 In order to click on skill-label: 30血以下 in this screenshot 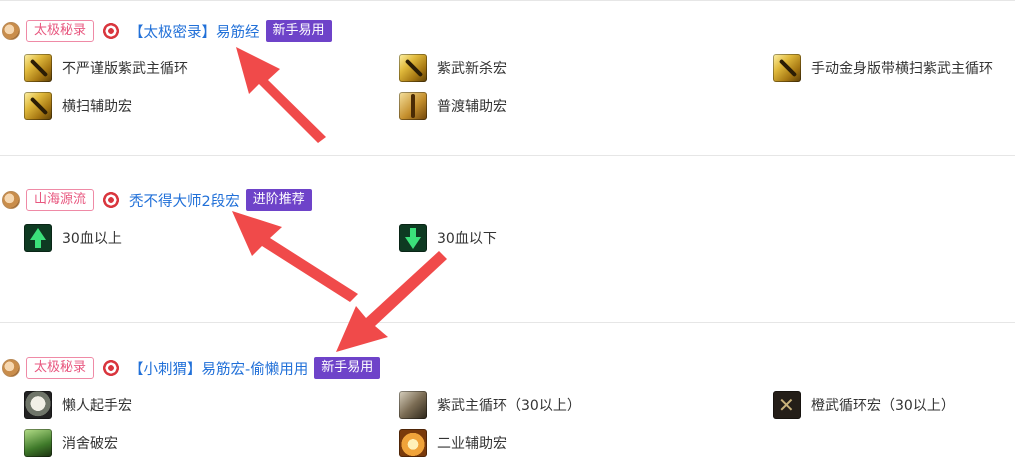, I will do `click(467, 239)`.